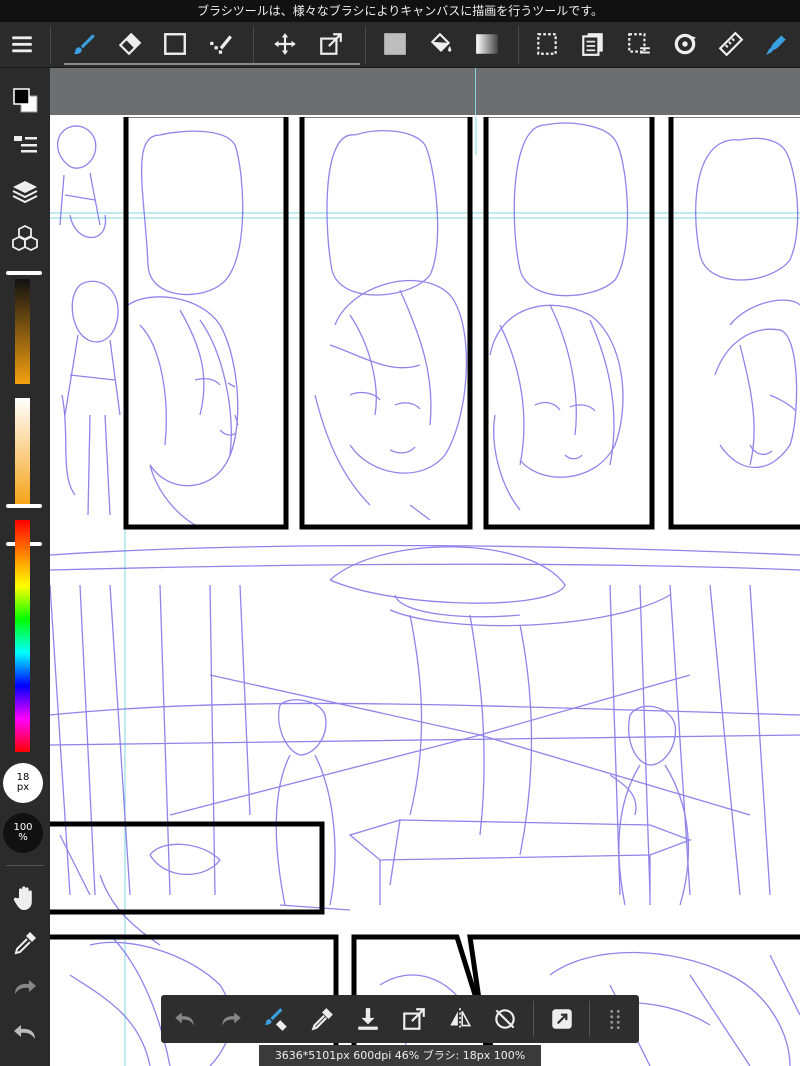 Image resolution: width=800 pixels, height=1066 pixels. I want to click on opacity-unit: %, so click(23, 837).